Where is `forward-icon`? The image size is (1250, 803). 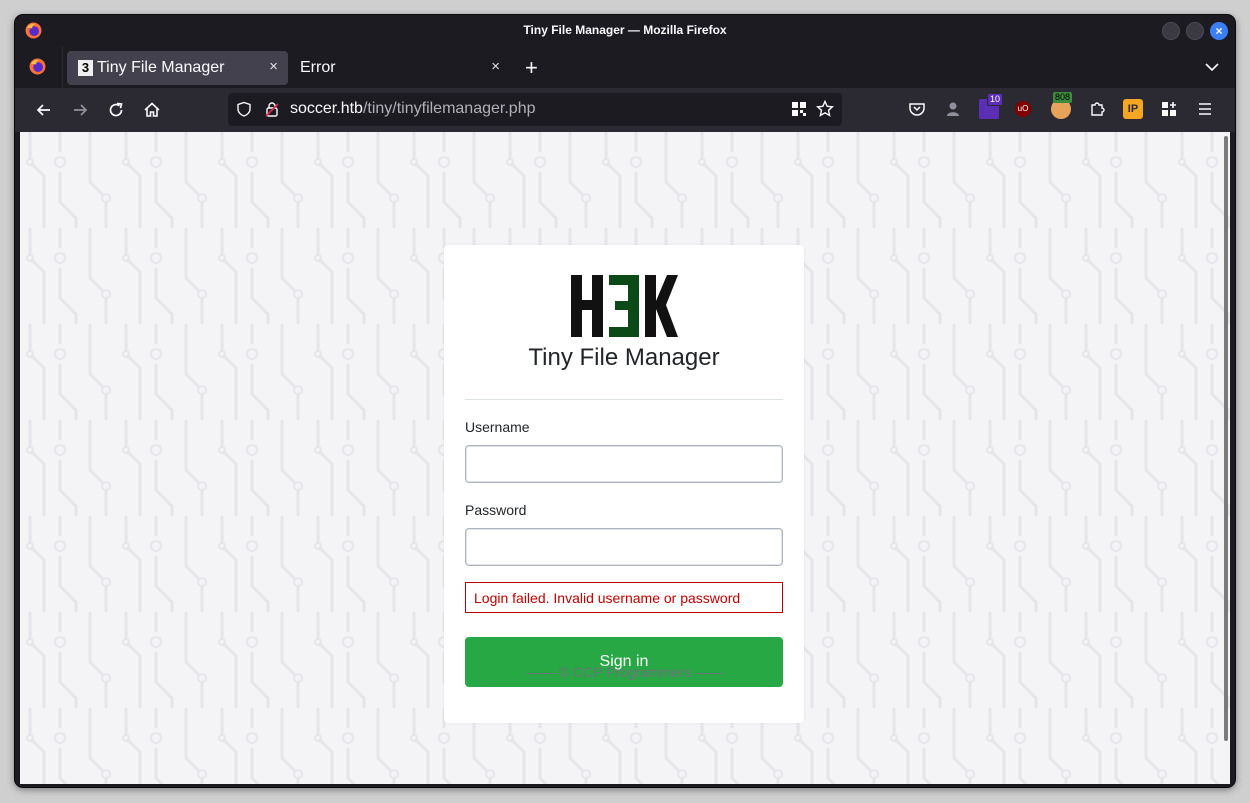
forward-icon is located at coordinates (80, 110).